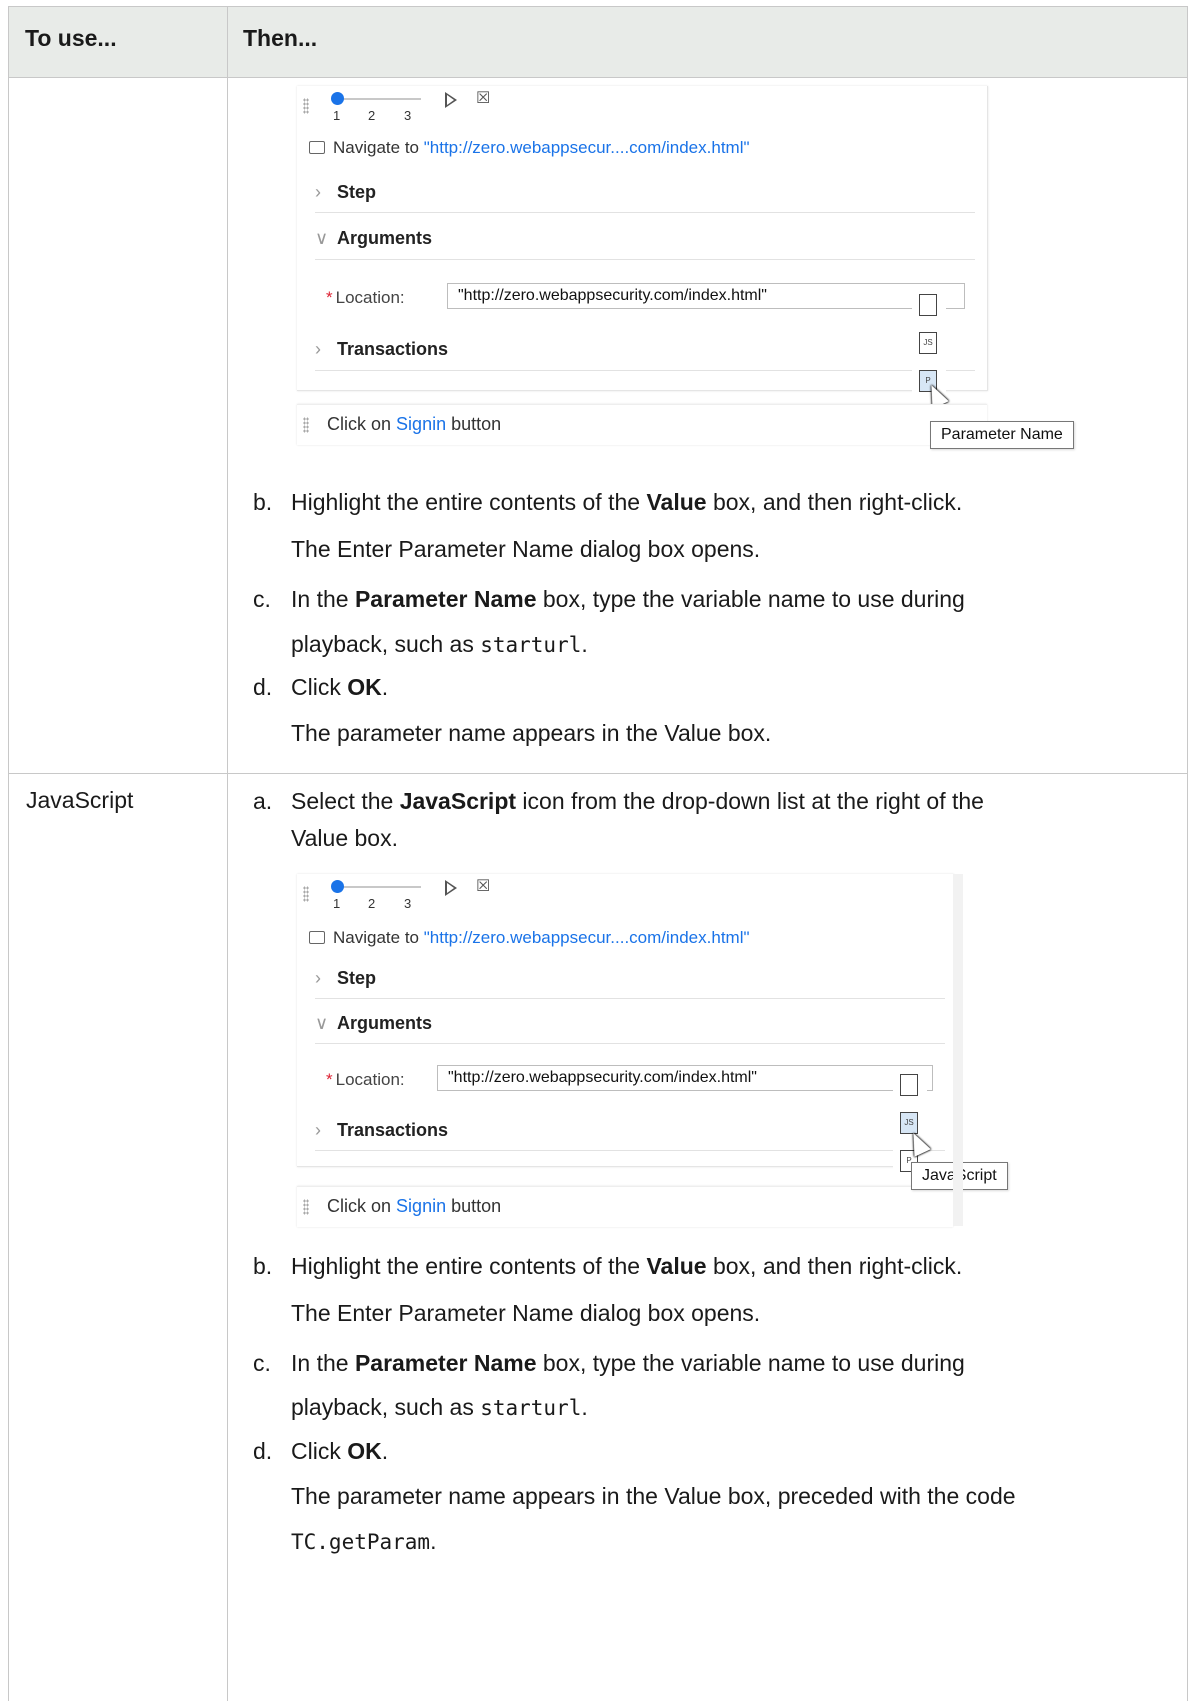  Describe the element at coordinates (80, 800) in the screenshot. I see `row-label-javascript: JavaScript` at that location.